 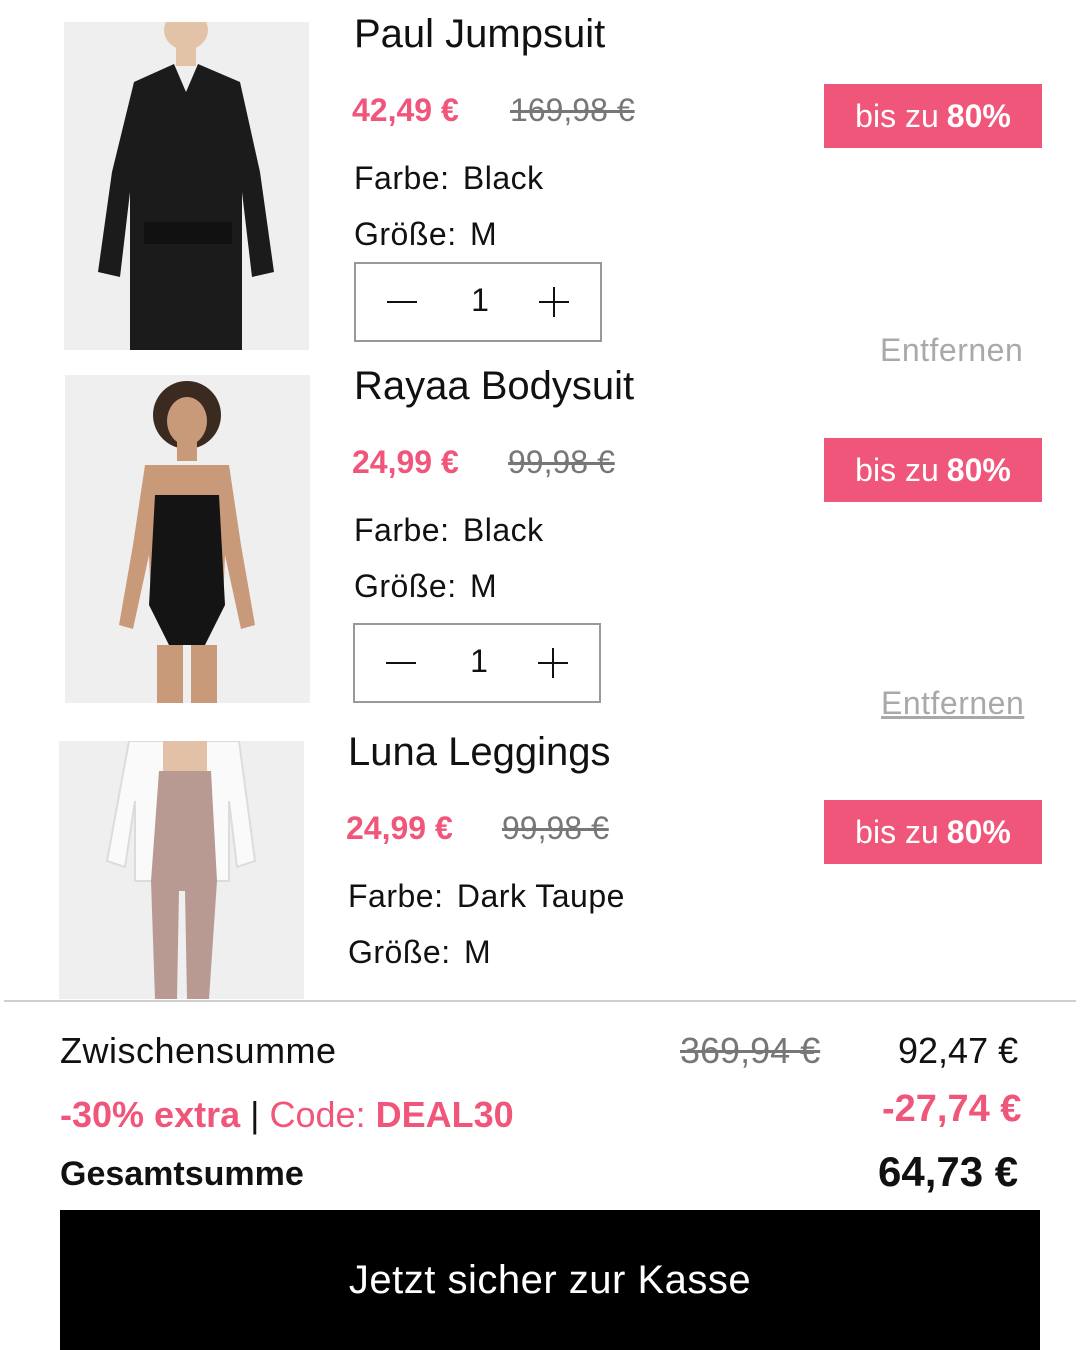 What do you see at coordinates (317, 1114) in the screenshot?
I see `discount-code-label: Code:` at bounding box center [317, 1114].